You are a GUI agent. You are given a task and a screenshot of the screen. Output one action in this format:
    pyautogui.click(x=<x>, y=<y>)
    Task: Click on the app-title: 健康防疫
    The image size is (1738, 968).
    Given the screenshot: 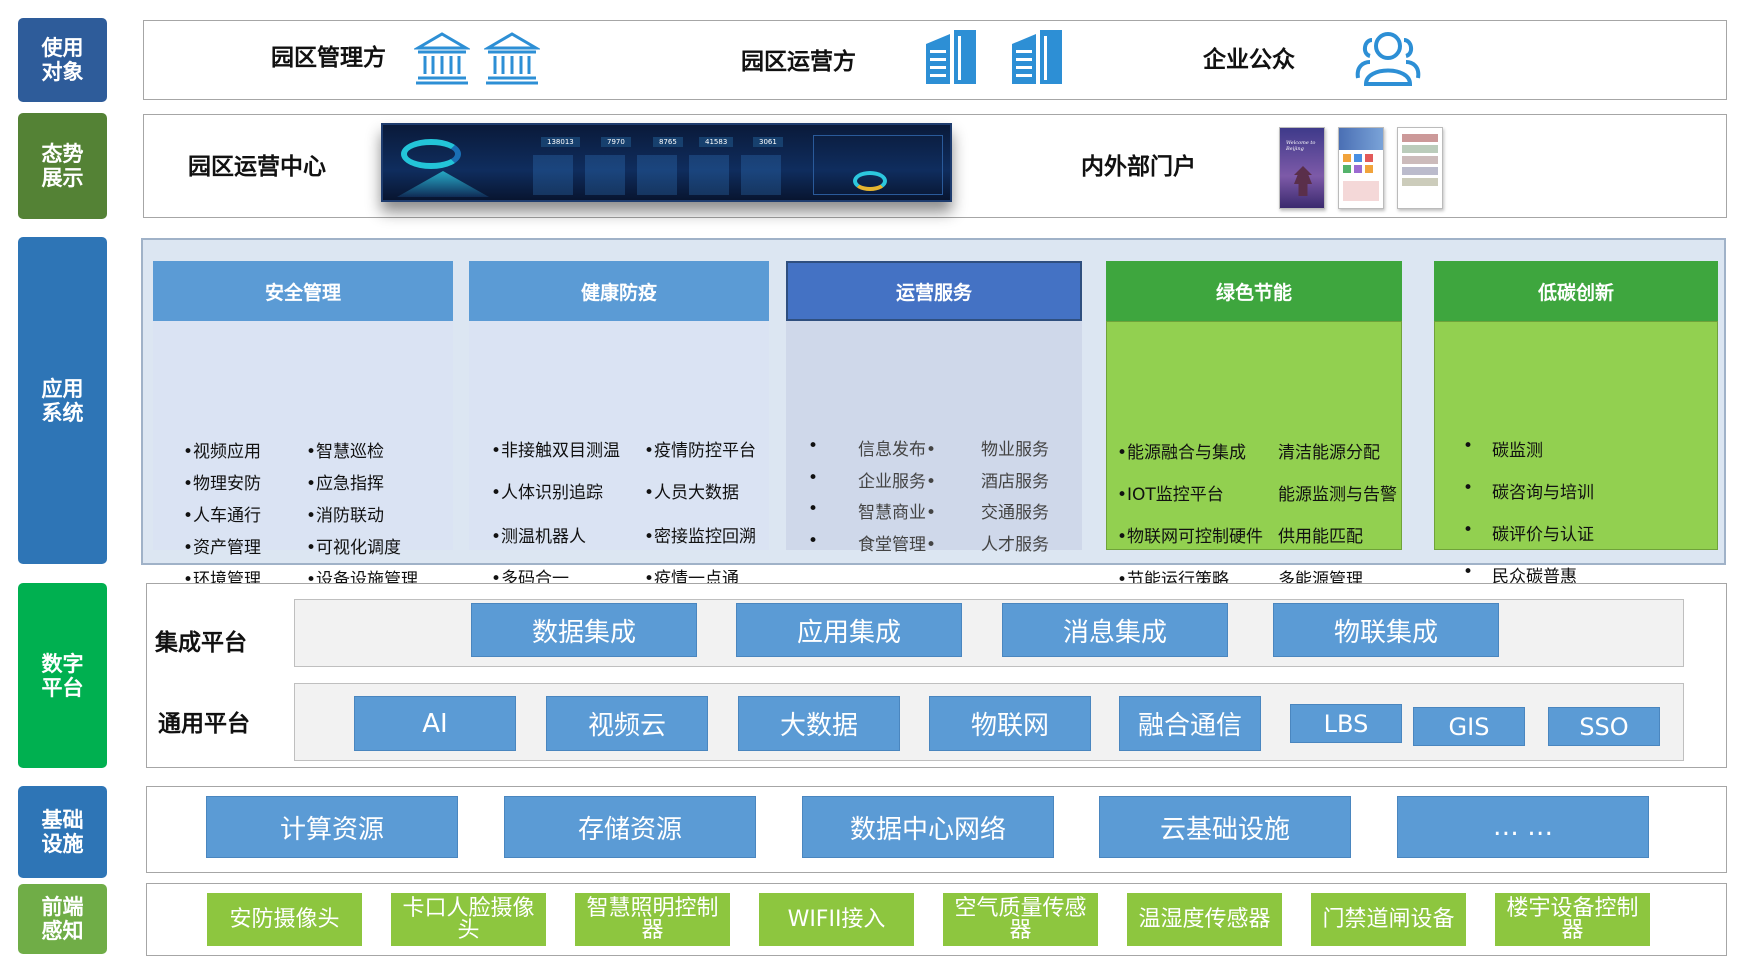 What is the action you would take?
    pyautogui.click(x=619, y=291)
    